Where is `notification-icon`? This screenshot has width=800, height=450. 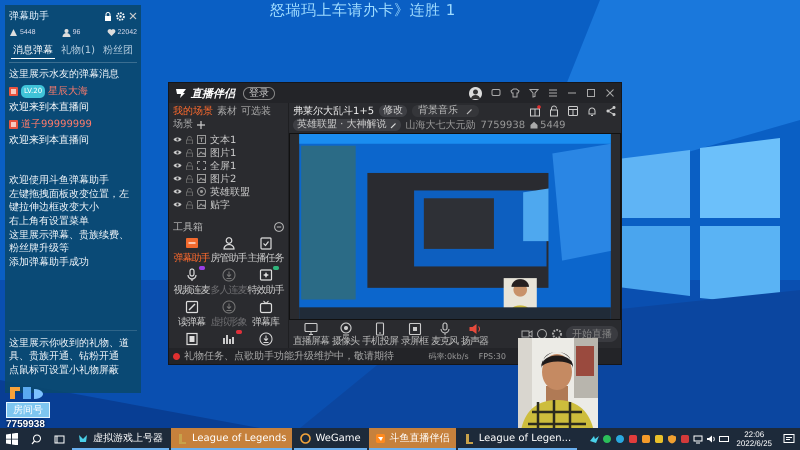
notification-icon is located at coordinates (789, 439).